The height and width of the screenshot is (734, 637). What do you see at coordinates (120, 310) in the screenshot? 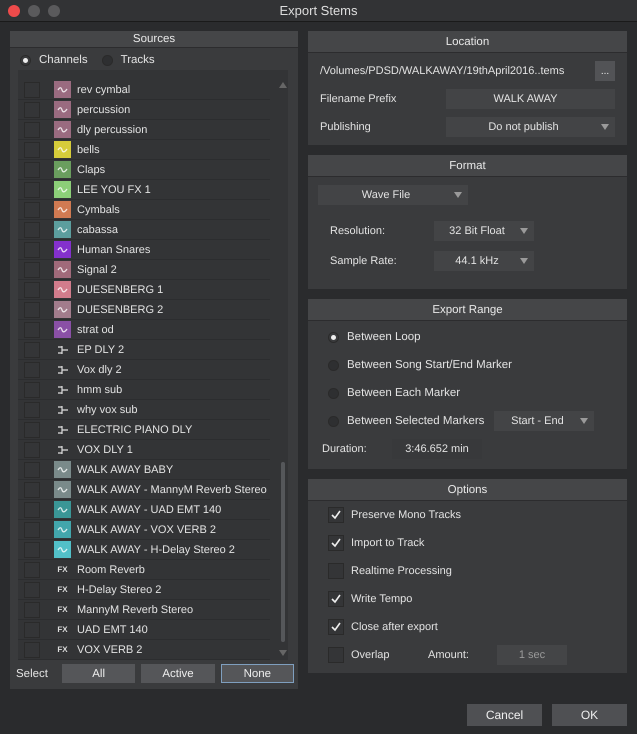
I see `source-name: DUESENBERG 2` at bounding box center [120, 310].